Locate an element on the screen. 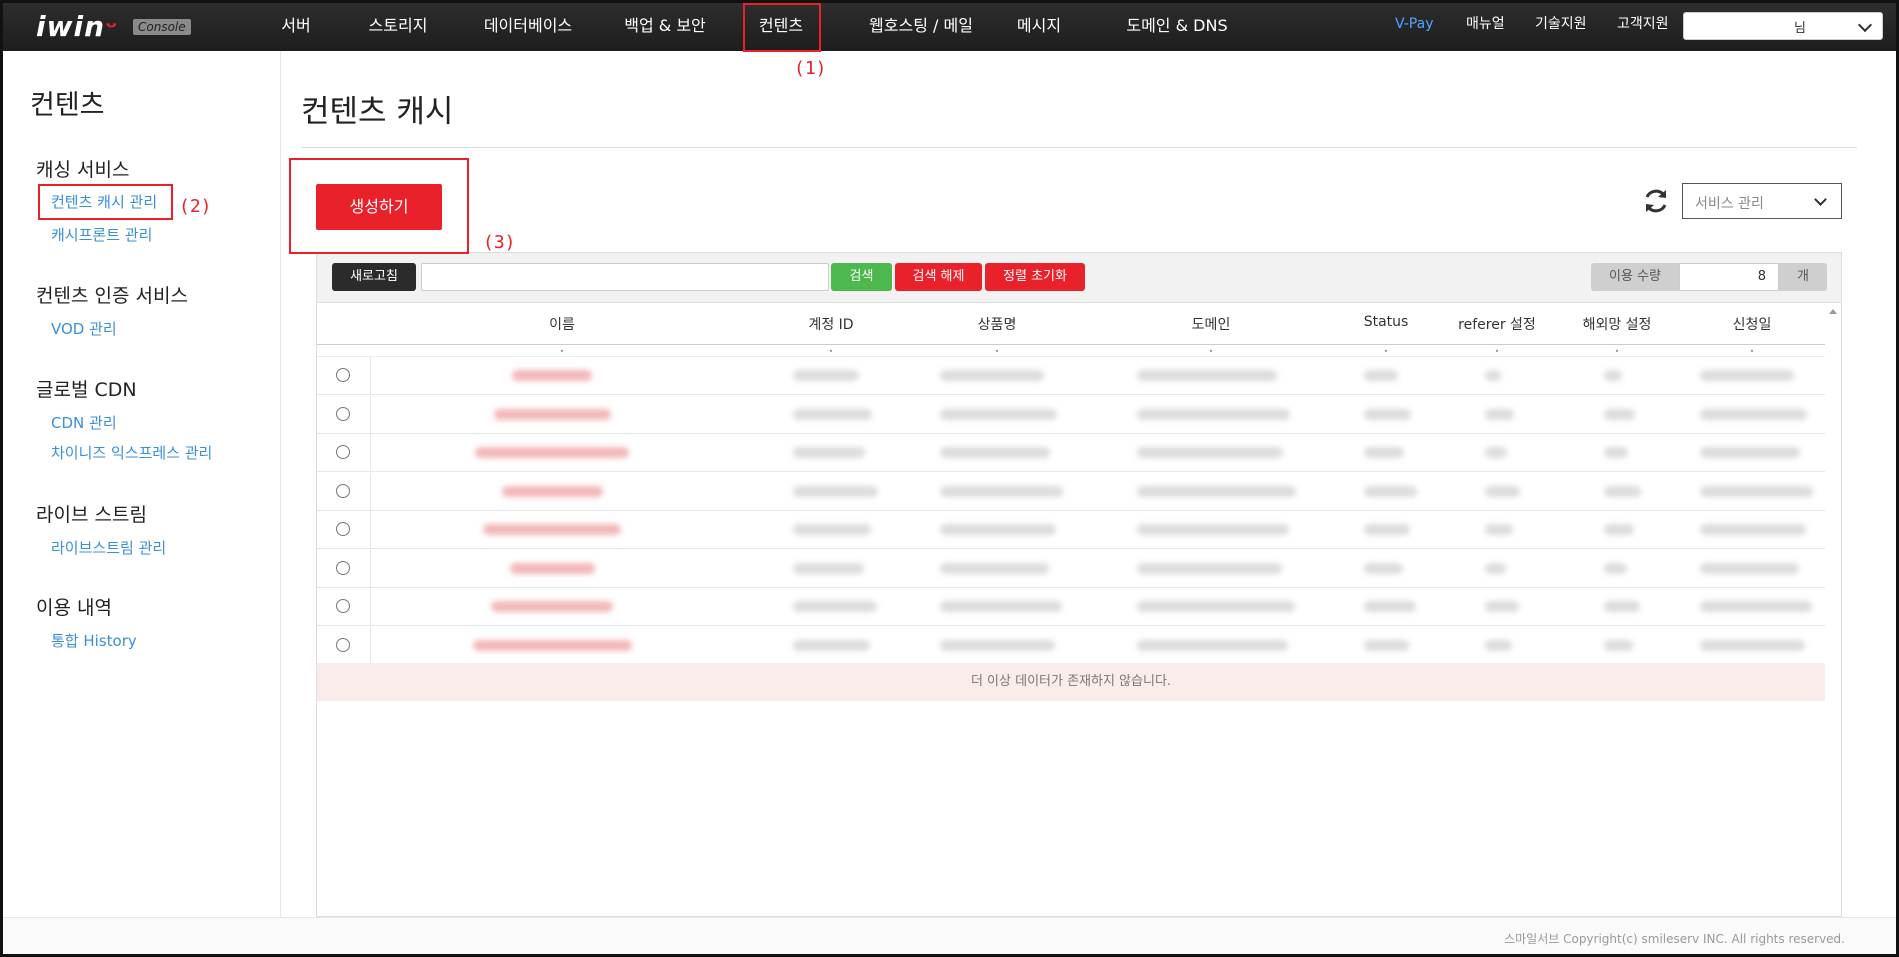  nav-message: 메시지 is located at coordinates (1039, 25).